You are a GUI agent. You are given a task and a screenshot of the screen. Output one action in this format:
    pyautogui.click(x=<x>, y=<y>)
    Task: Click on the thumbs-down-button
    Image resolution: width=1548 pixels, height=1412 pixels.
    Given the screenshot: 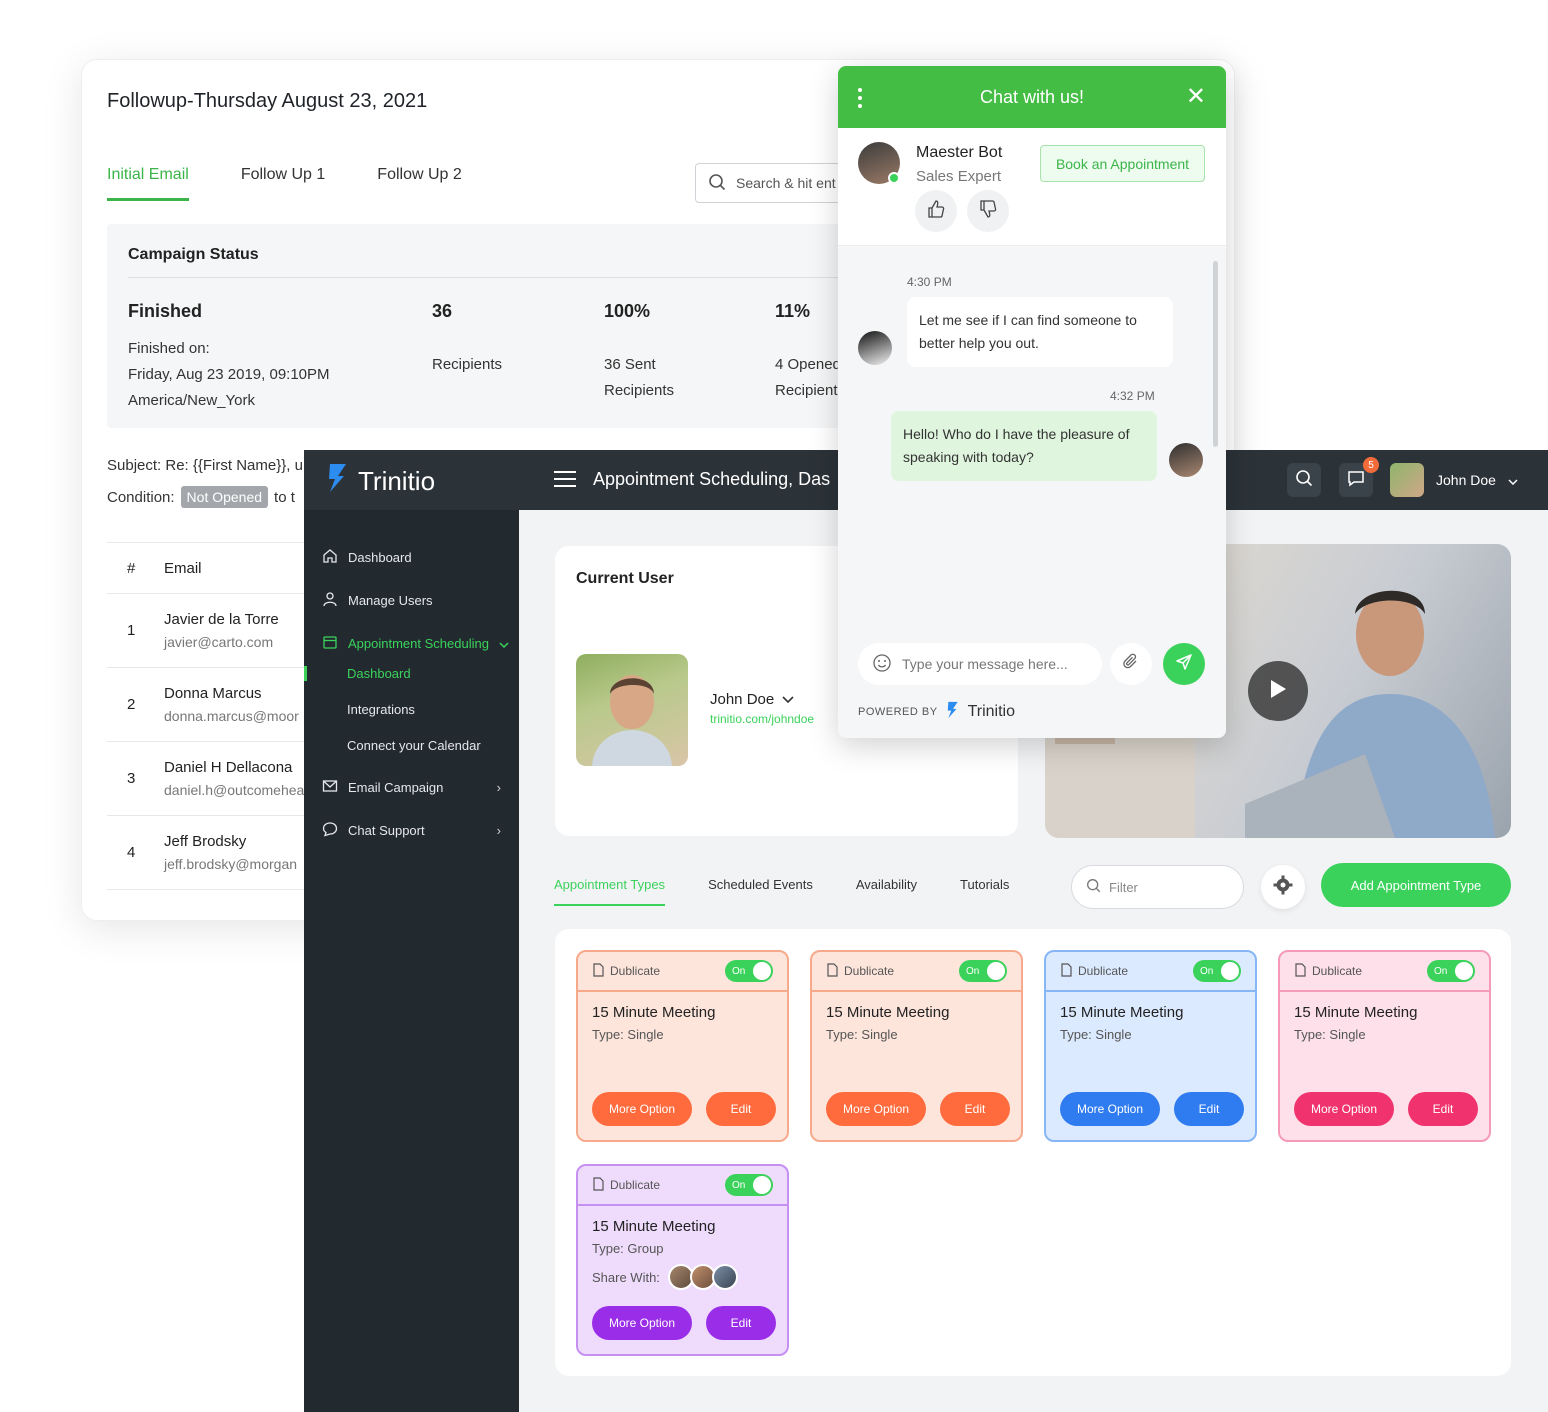 What is the action you would take?
    pyautogui.click(x=988, y=211)
    